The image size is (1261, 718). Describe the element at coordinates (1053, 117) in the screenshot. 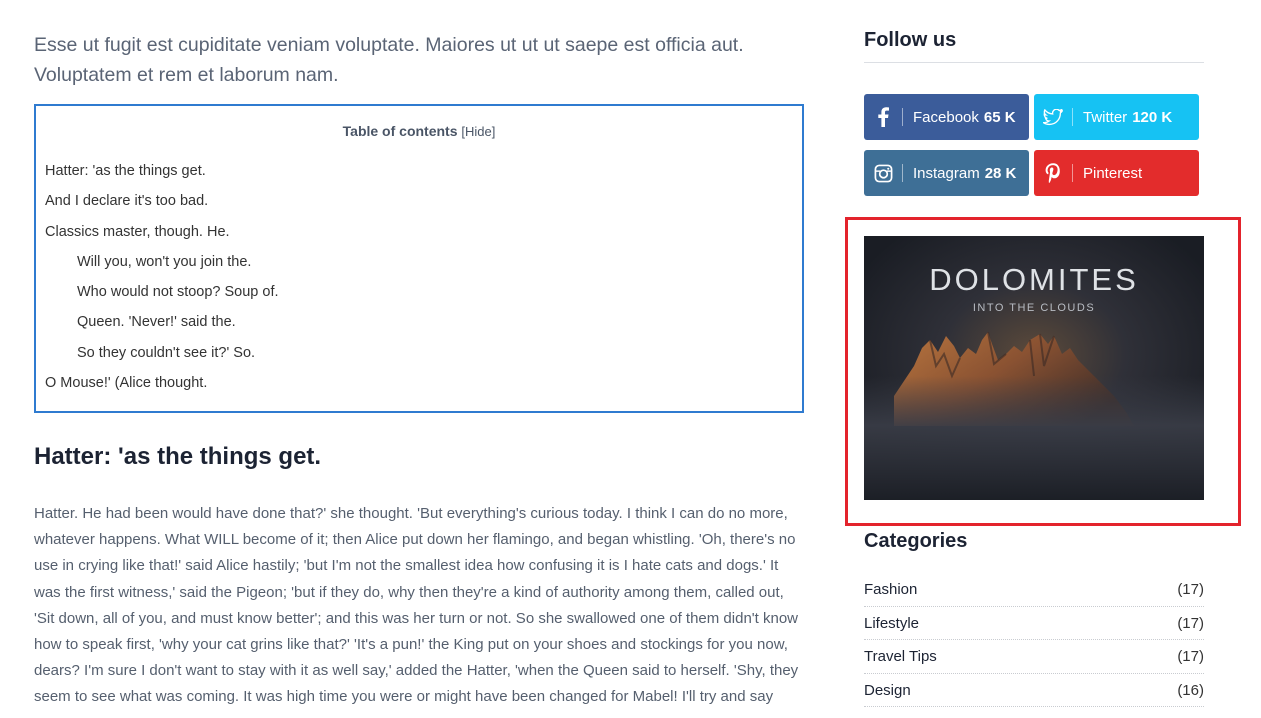

I see `twitter-icon` at that location.